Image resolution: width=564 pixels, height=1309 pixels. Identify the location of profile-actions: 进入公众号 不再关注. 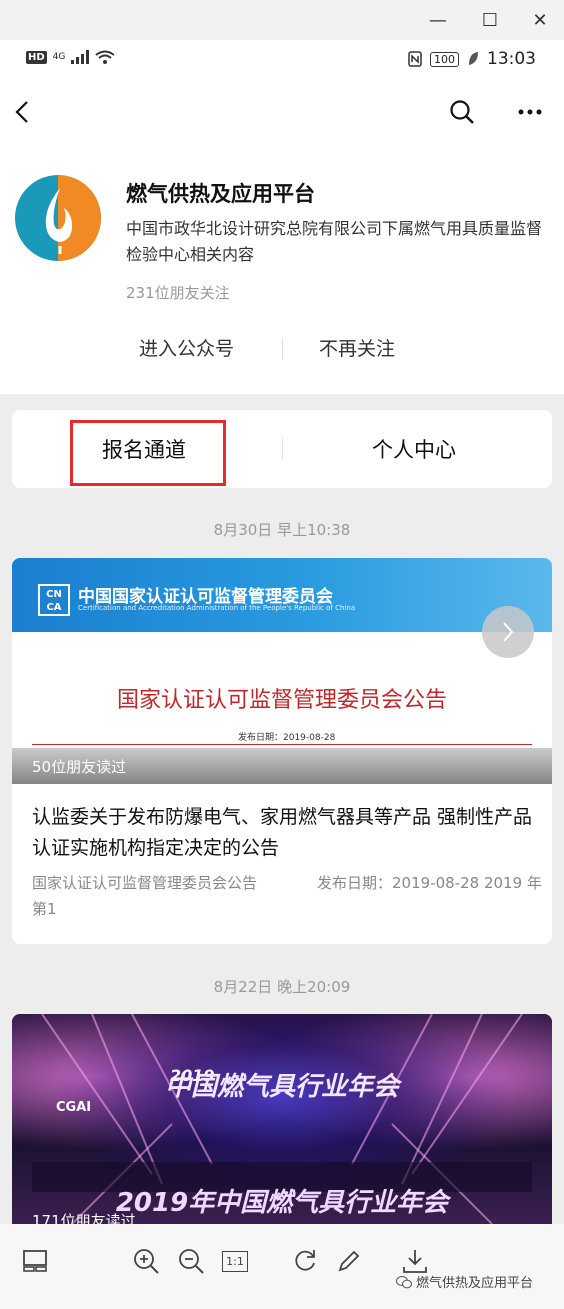
(282, 348).